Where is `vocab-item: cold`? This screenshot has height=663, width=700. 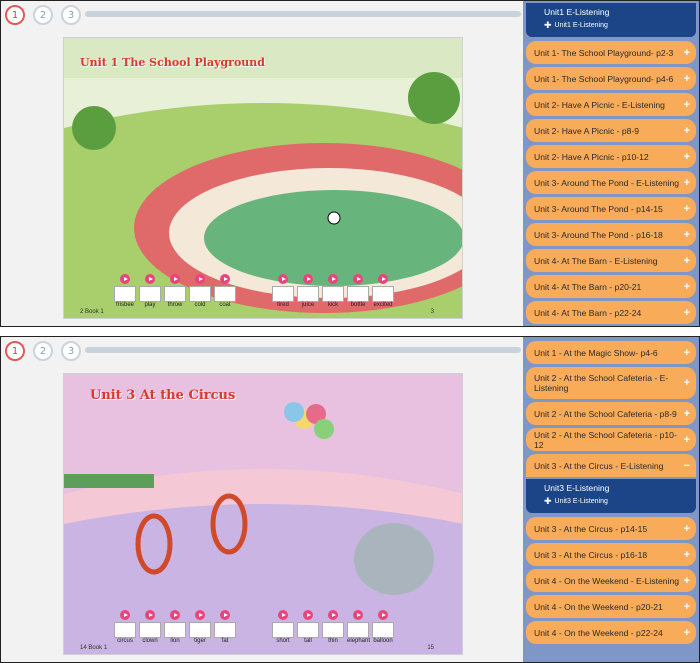
vocab-item: cold is located at coordinates (200, 291).